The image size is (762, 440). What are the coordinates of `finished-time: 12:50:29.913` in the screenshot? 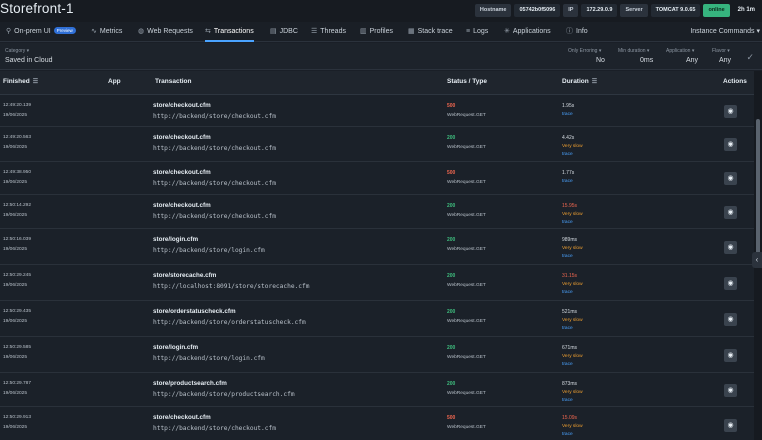 It's located at (17, 417).